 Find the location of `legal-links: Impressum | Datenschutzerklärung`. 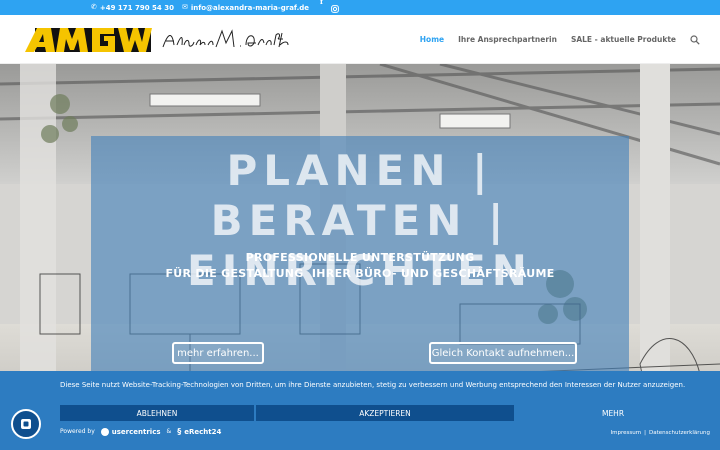

legal-links: Impressum | Datenschutzerklärung is located at coordinates (660, 433).